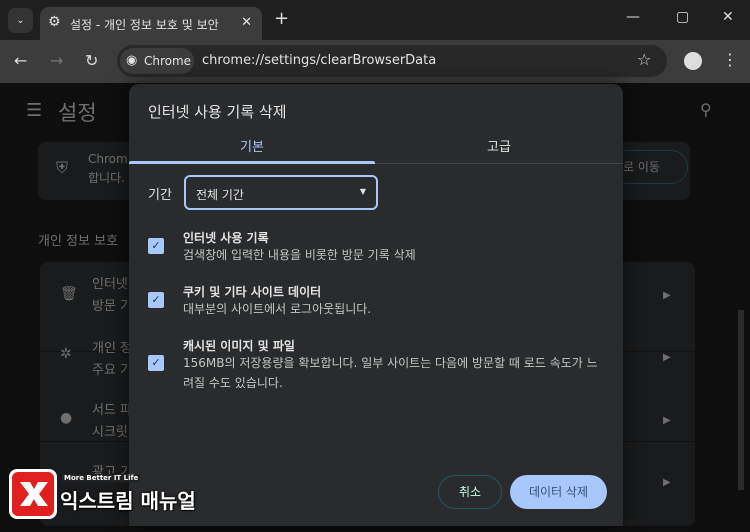 Image resolution: width=750 pixels, height=532 pixels. What do you see at coordinates (78, 241) in the screenshot?
I see `privacy-heading: 개인 정보 보호` at bounding box center [78, 241].